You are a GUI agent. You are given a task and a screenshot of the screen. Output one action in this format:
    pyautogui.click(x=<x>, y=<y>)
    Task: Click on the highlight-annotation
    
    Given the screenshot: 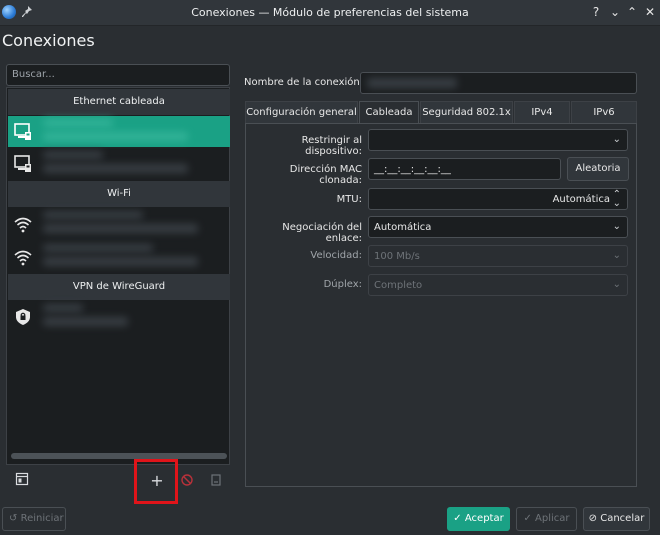 What is the action you would take?
    pyautogui.click(x=156, y=481)
    